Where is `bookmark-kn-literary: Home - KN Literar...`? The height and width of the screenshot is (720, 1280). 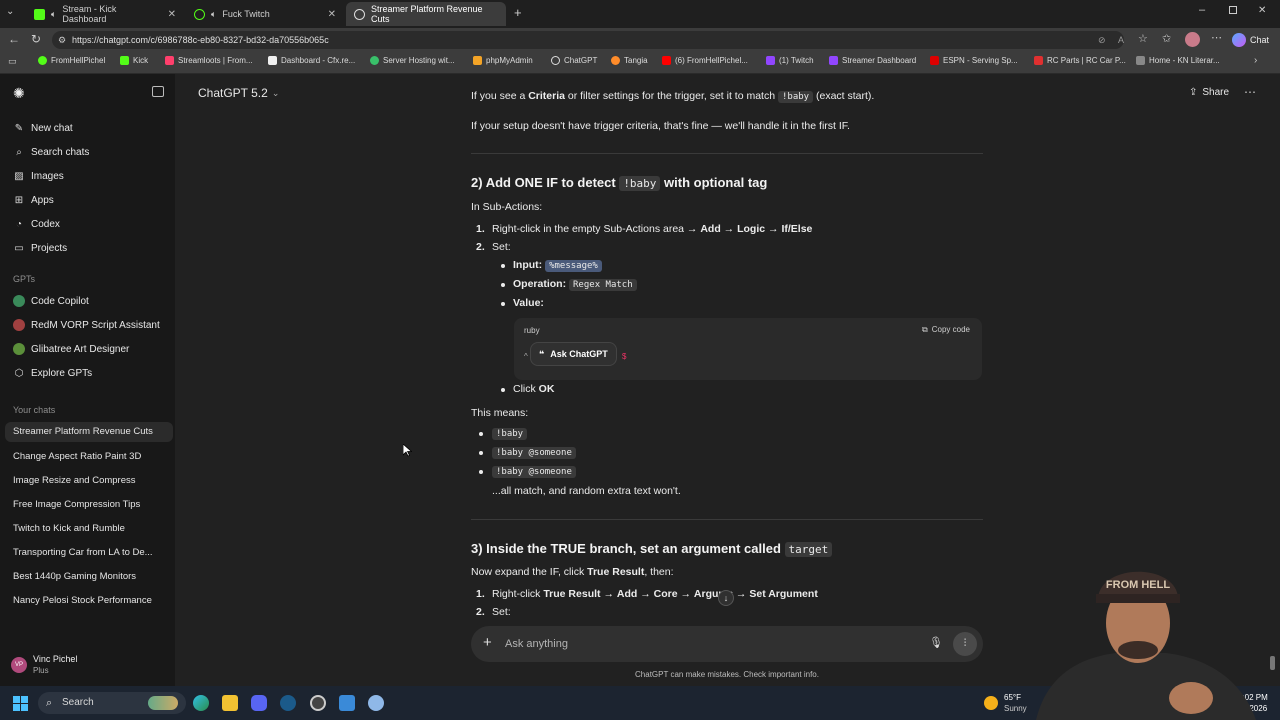 bookmark-kn-literary: Home - KN Literar... is located at coordinates (1178, 60).